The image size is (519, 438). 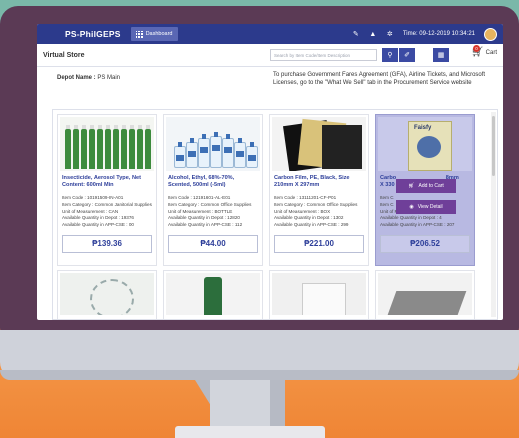 I want to click on product-unit: Unit of Measurement : BOX, so click(x=302, y=211).